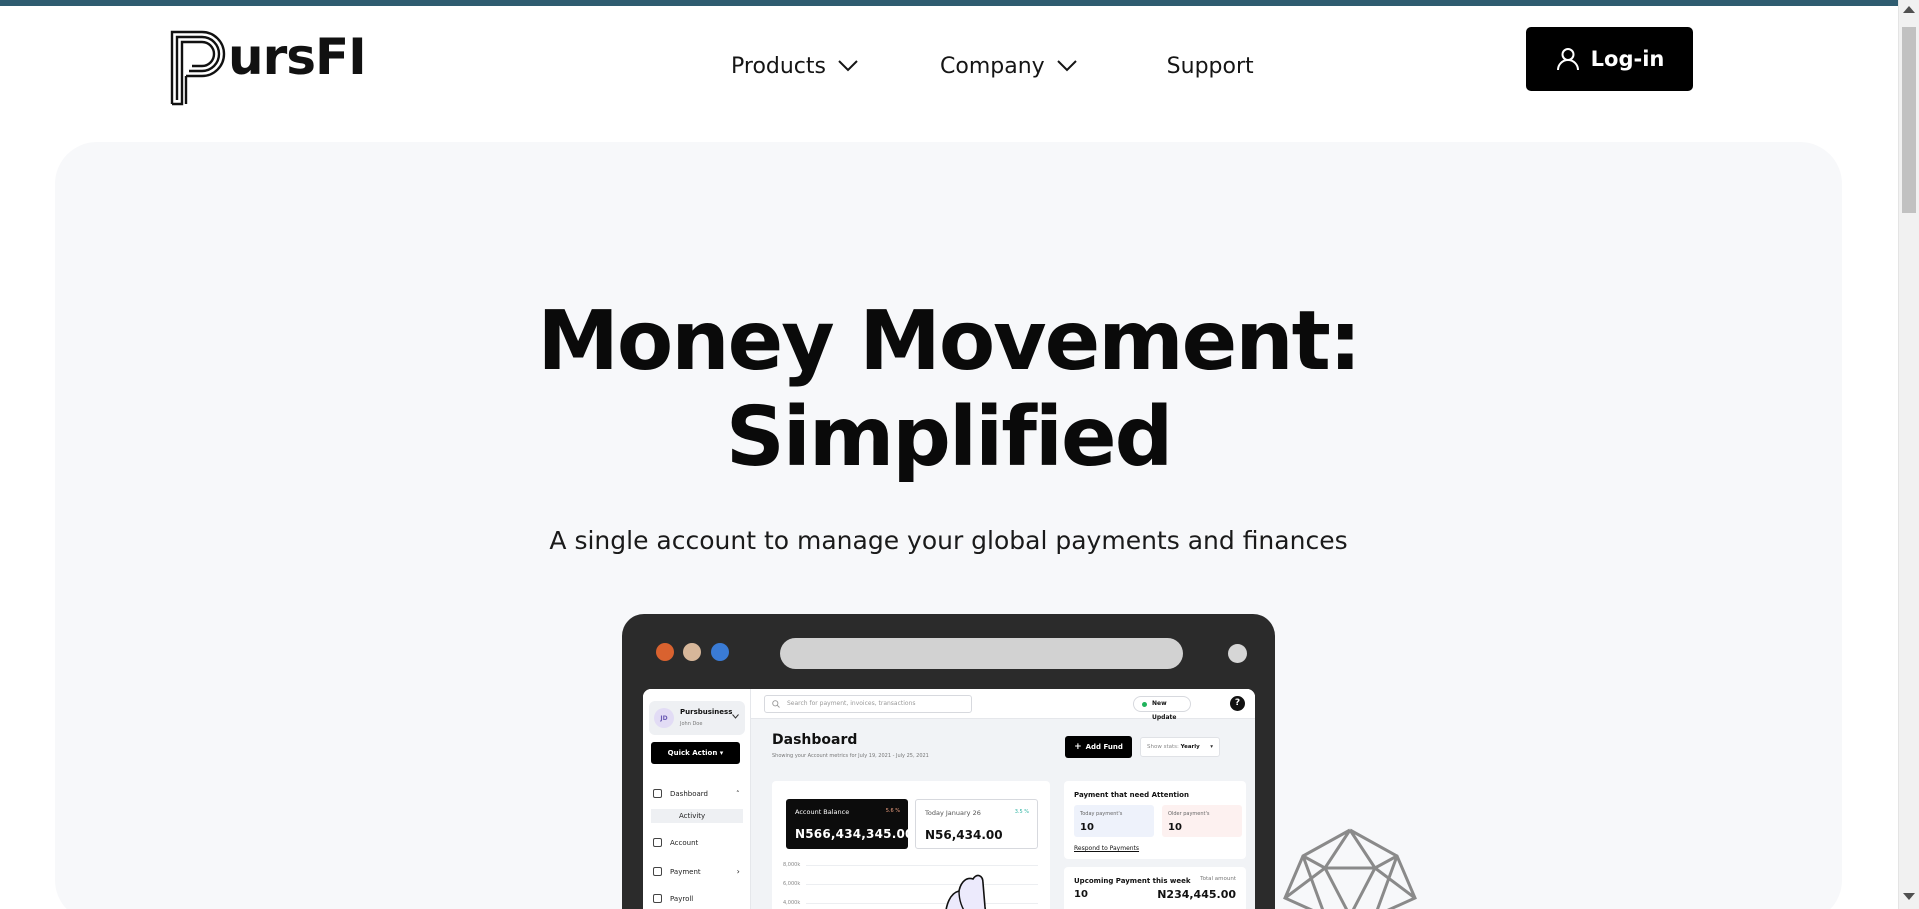 This screenshot has width=1919, height=909. I want to click on business-switcher: JD Pursbusiness John Doe, so click(697, 718).